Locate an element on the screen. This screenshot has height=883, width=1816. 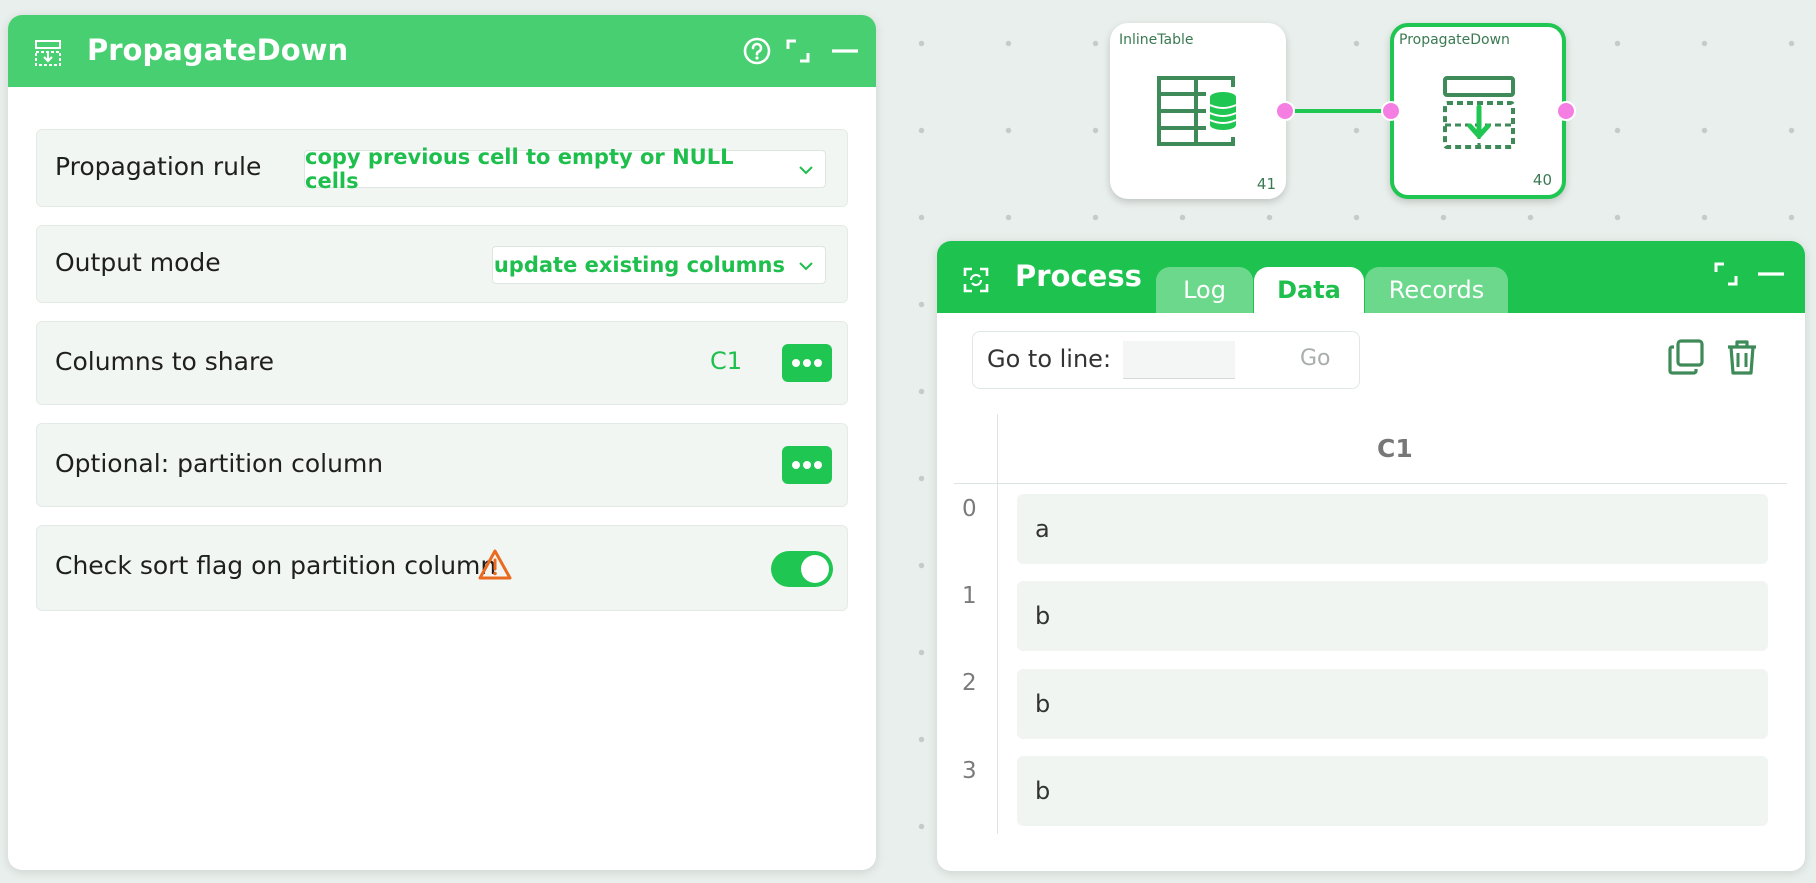
row-index: 1 is located at coordinates (969, 596).